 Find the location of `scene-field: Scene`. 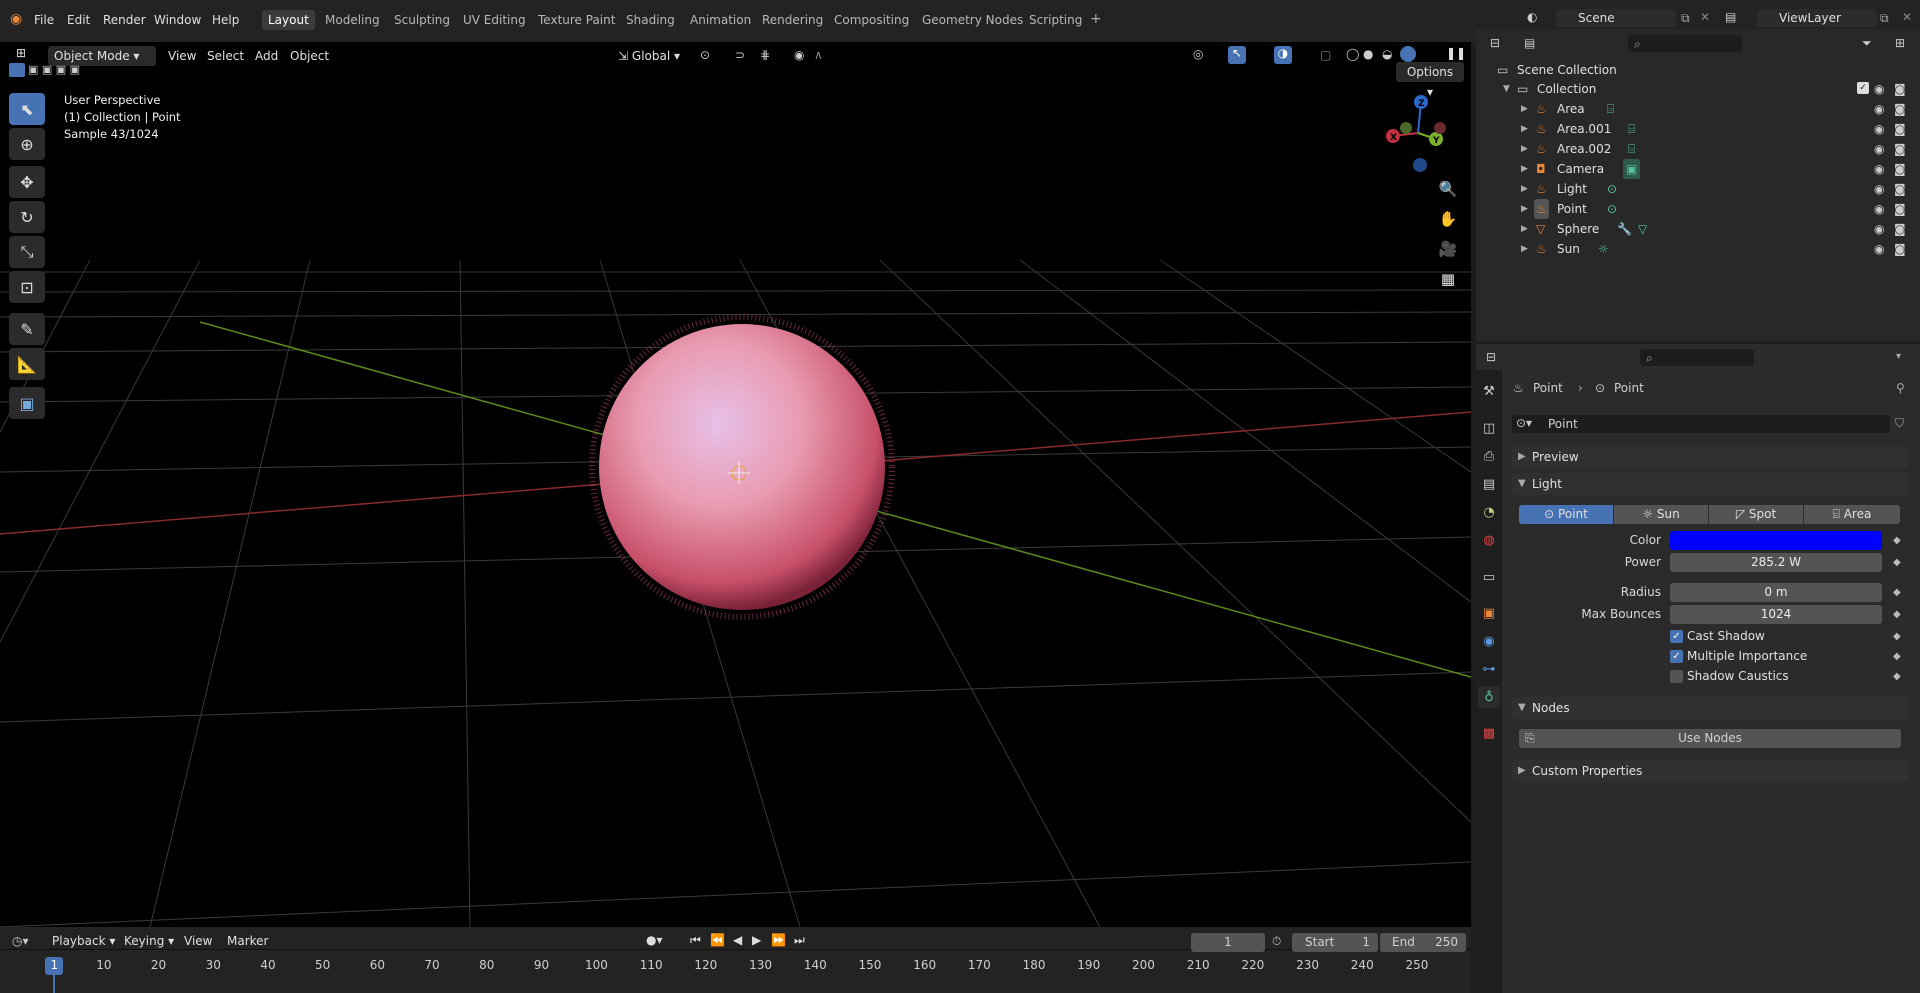

scene-field: Scene is located at coordinates (1616, 18).